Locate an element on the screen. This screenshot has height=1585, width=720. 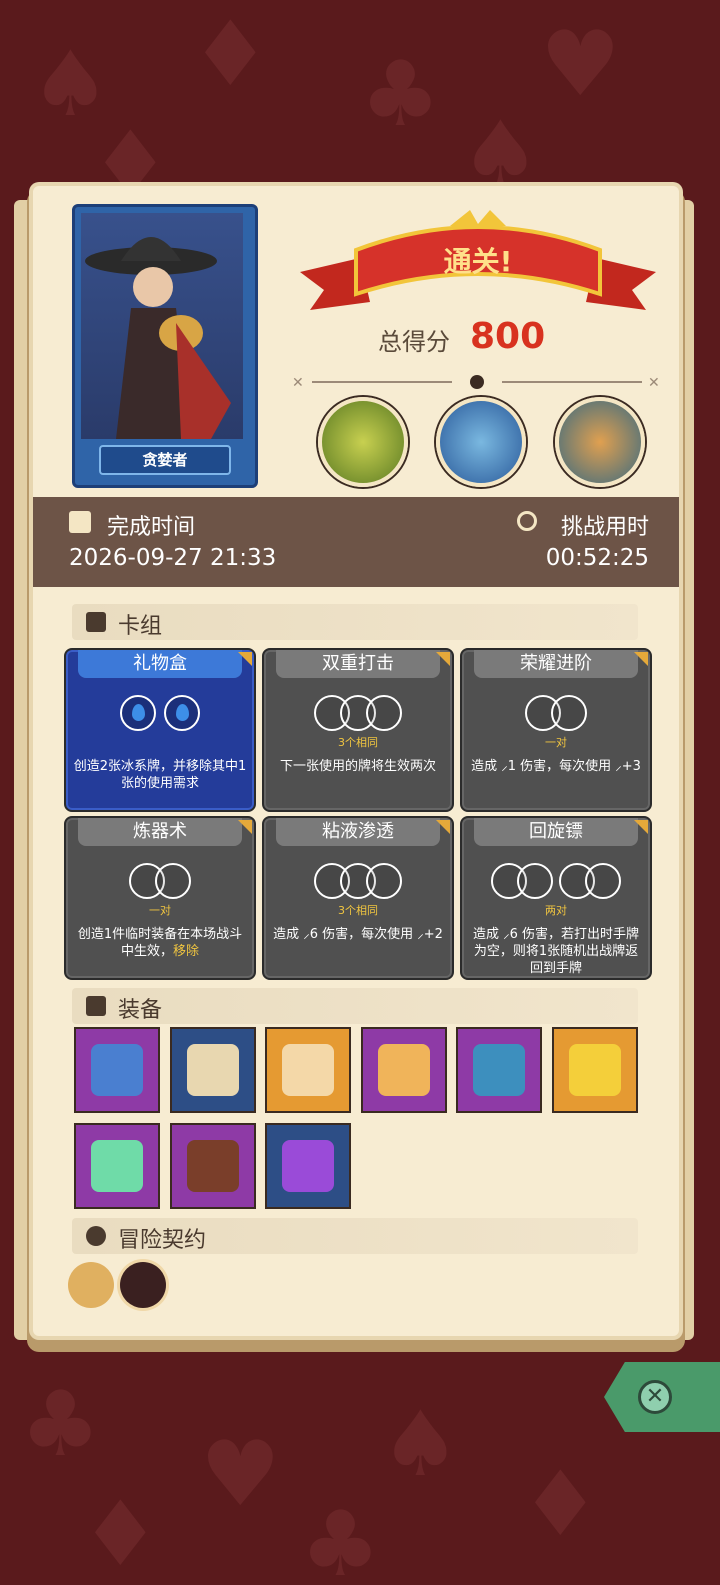
card-desc-text: 创造1件临时装备在本场战斗中生效， is located at coordinates (160, 943).